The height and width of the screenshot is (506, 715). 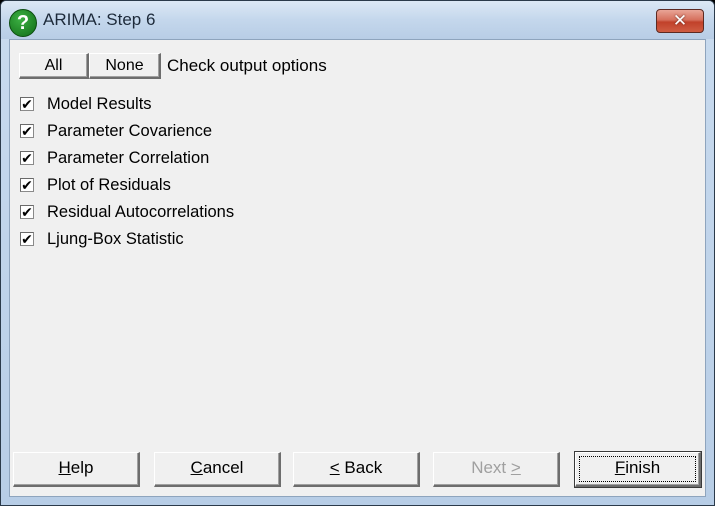 What do you see at coordinates (247, 65) in the screenshot?
I see `check-output-options-label: Check output options` at bounding box center [247, 65].